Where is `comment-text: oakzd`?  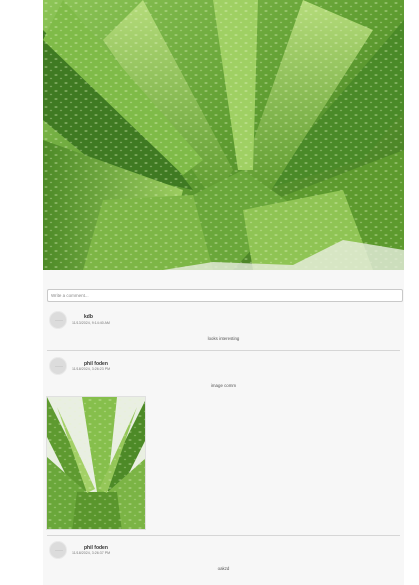 comment-text: oakzd is located at coordinates (223, 568).